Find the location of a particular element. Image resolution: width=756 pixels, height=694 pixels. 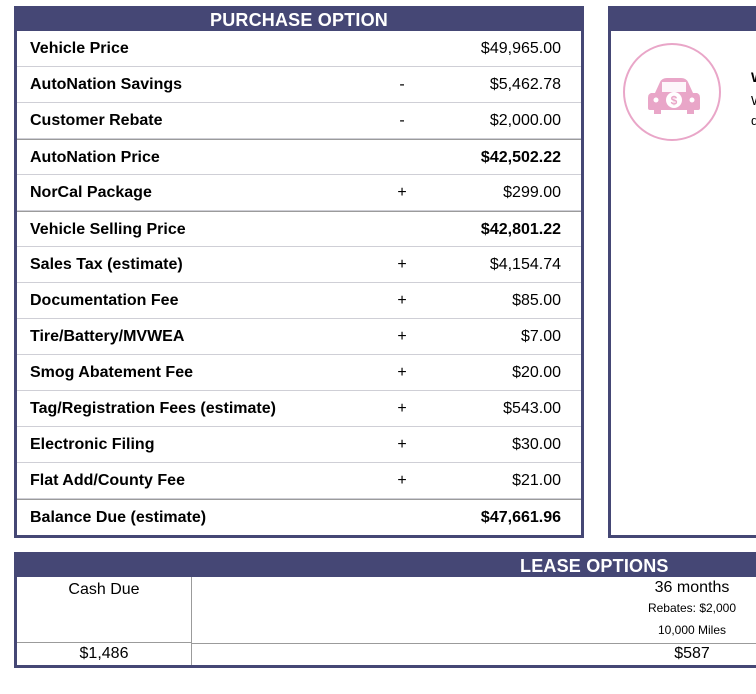

purchase-row: AutoNation Price $42,502.22 is located at coordinates (299, 157).